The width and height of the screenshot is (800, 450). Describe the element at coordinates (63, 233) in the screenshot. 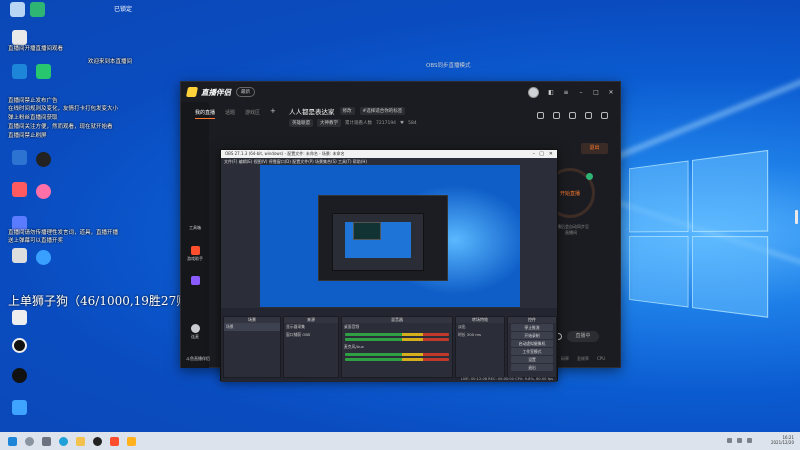

I see `chat-message: 直播间请勿传播理性发言词，道具，直播开播` at that location.